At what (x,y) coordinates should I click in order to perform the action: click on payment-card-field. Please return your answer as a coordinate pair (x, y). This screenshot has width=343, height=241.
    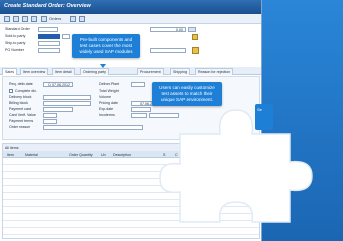
    Looking at the image, I should click on (58, 109).